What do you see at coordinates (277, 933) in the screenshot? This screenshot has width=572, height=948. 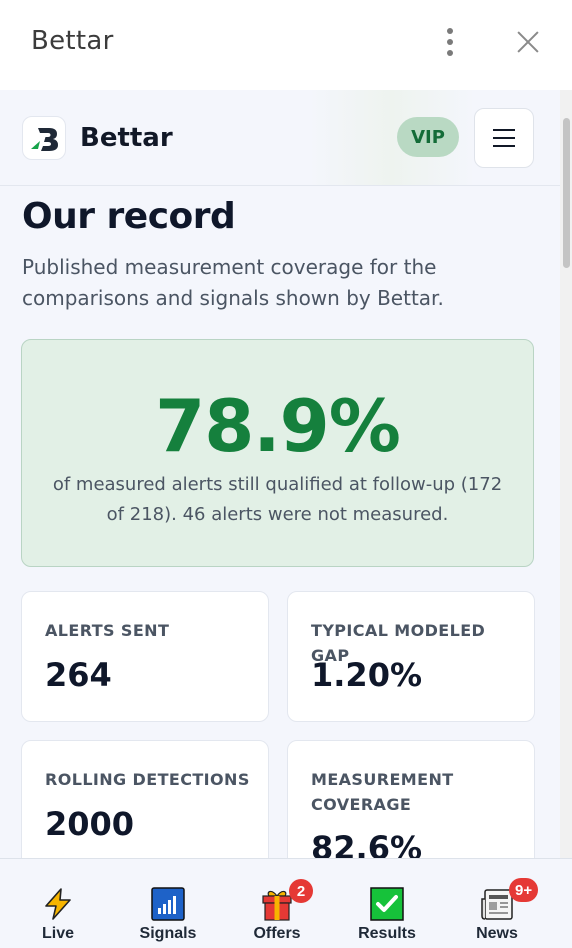 I see `nav-label: Offers` at bounding box center [277, 933].